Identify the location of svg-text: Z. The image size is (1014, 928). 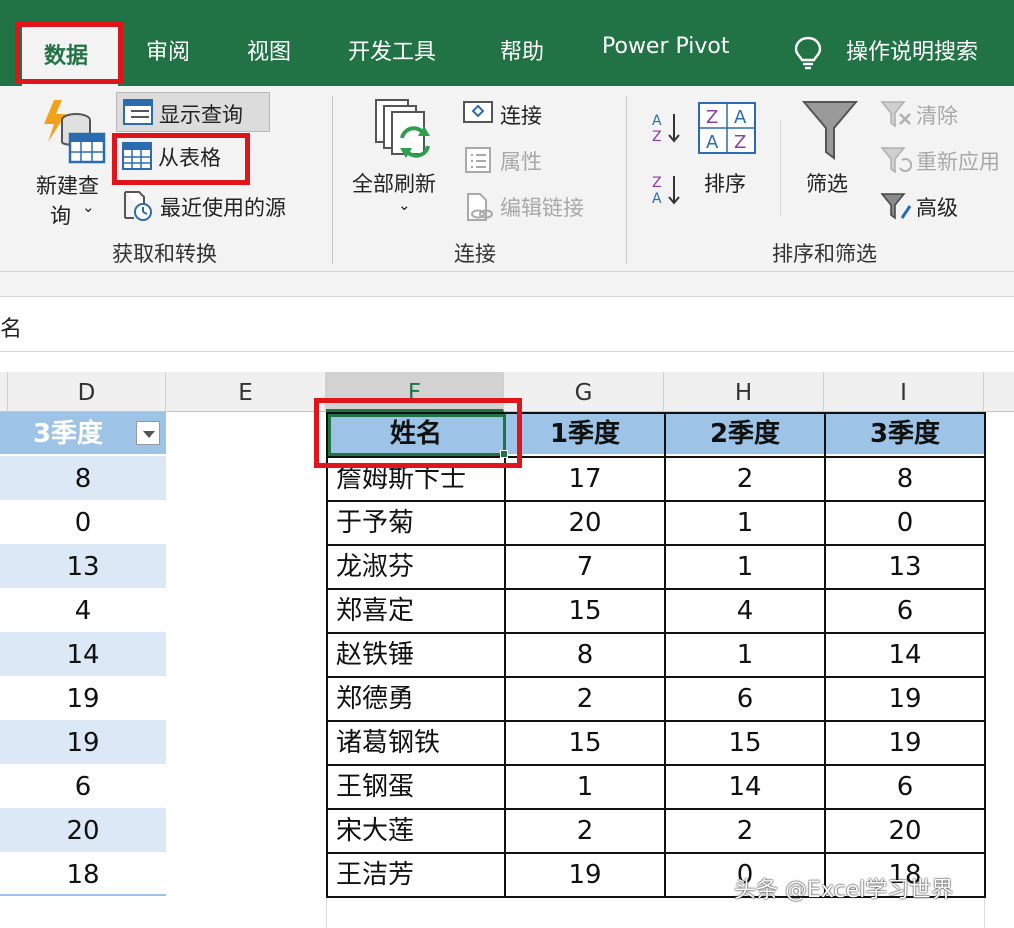
(657, 183).